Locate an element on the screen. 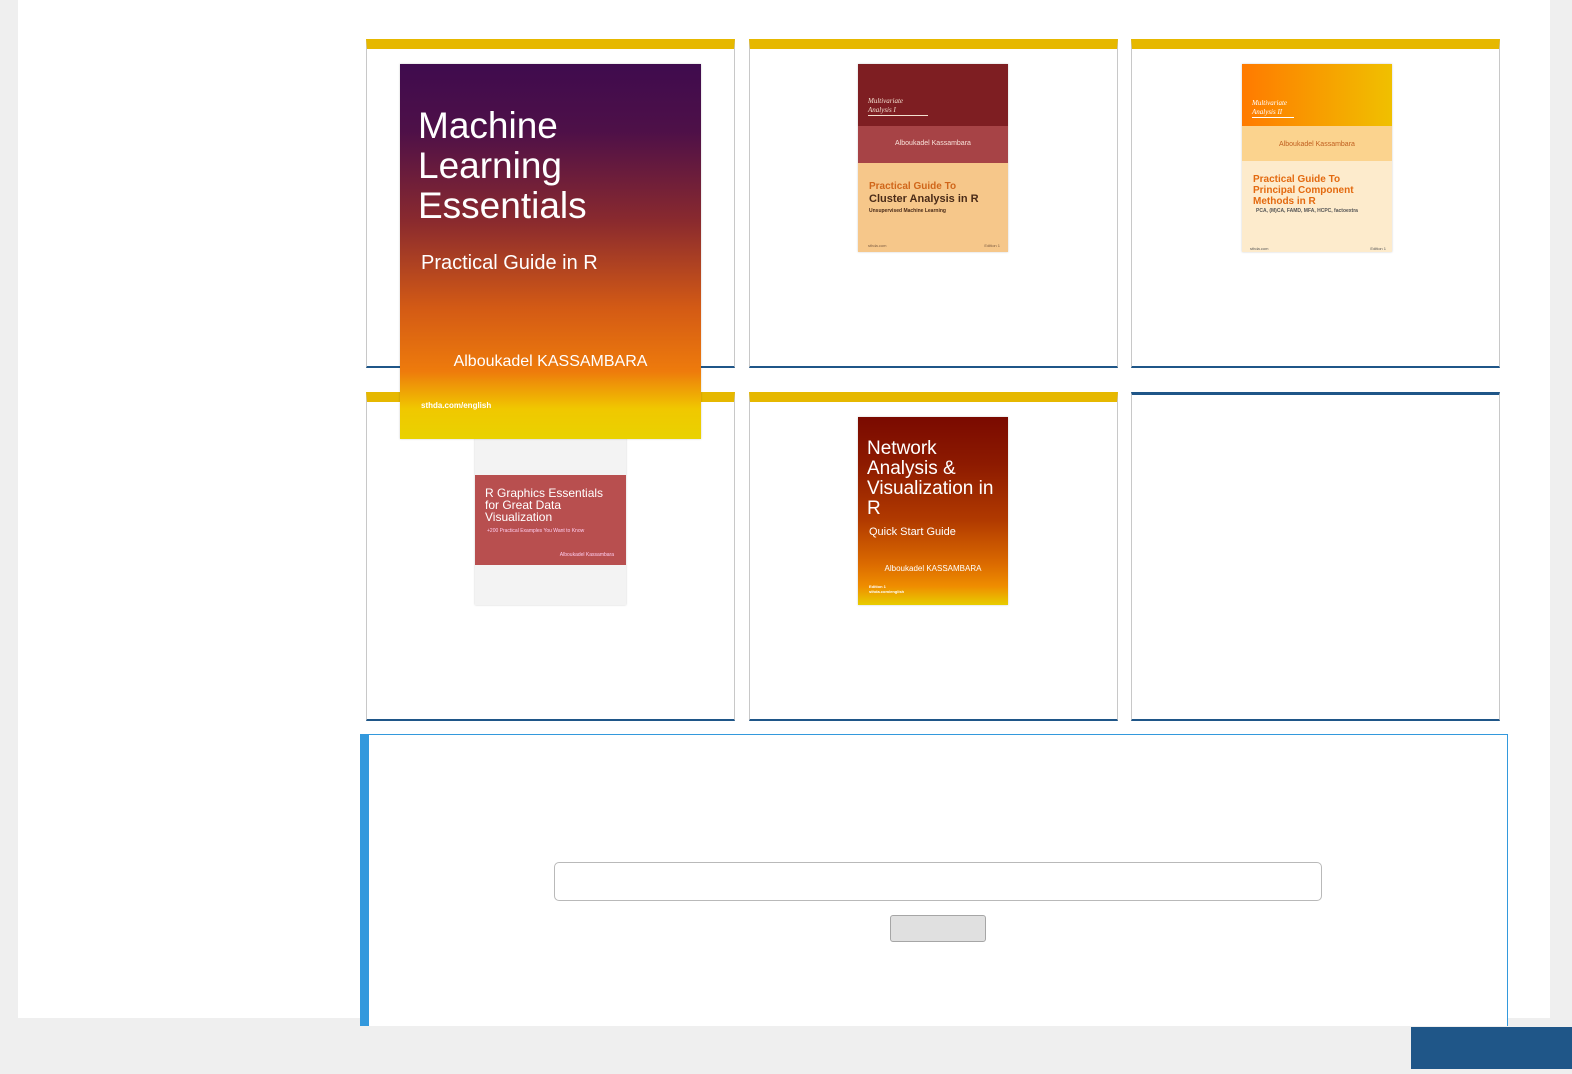 The image size is (1572, 1074). book-title-line2: Cluster Analysis in R is located at coordinates (924, 199).